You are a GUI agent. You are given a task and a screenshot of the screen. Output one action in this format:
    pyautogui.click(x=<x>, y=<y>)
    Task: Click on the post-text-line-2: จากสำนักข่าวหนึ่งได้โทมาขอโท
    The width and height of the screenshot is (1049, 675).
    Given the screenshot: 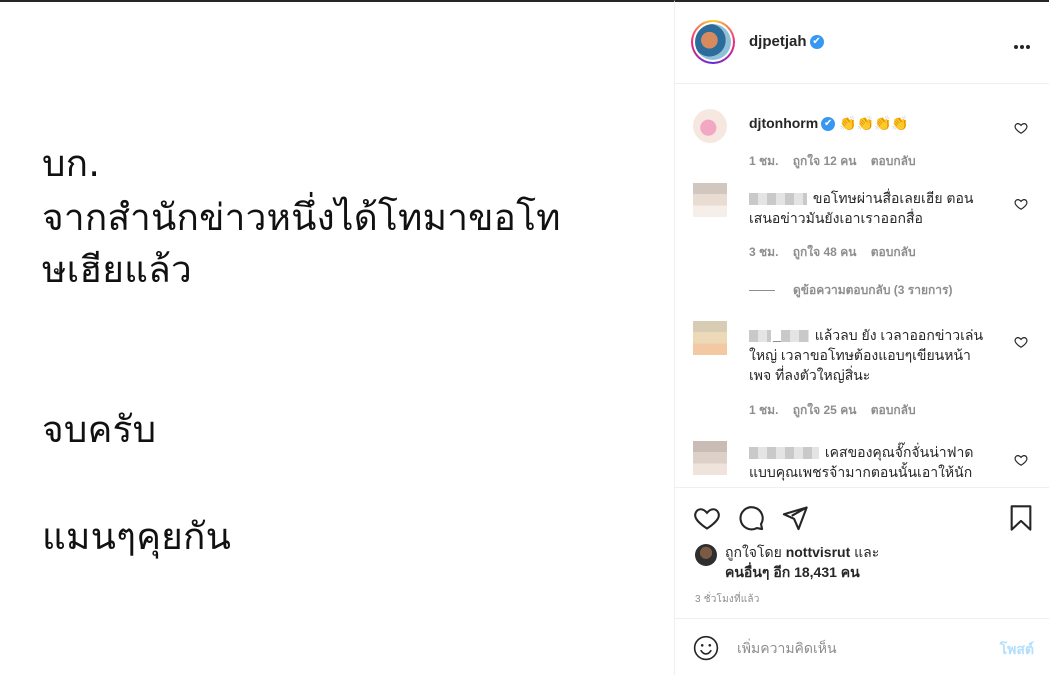 What is the action you would take?
    pyautogui.click(x=301, y=217)
    